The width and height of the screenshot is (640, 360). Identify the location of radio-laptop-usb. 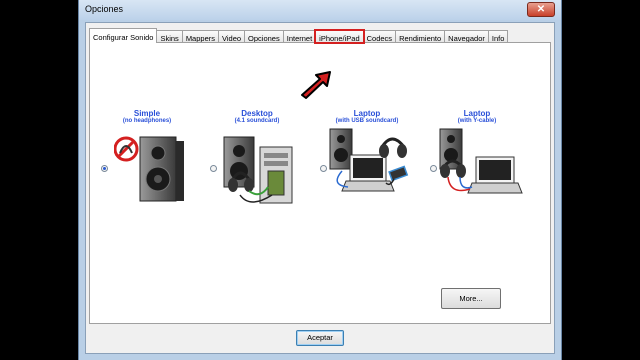
(323, 168).